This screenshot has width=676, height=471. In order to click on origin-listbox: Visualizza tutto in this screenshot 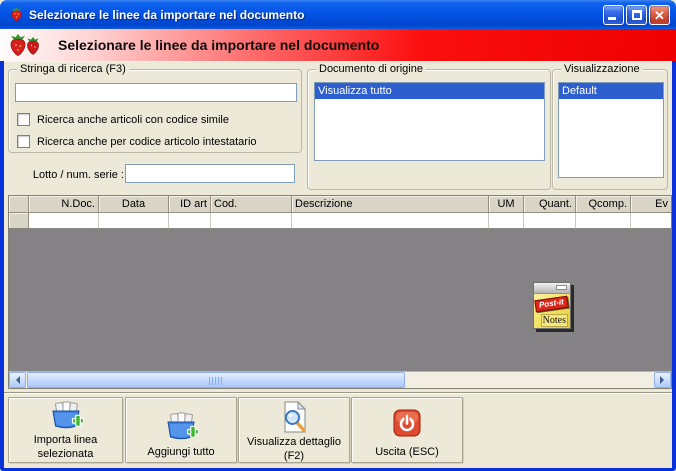, I will do `click(429, 121)`.